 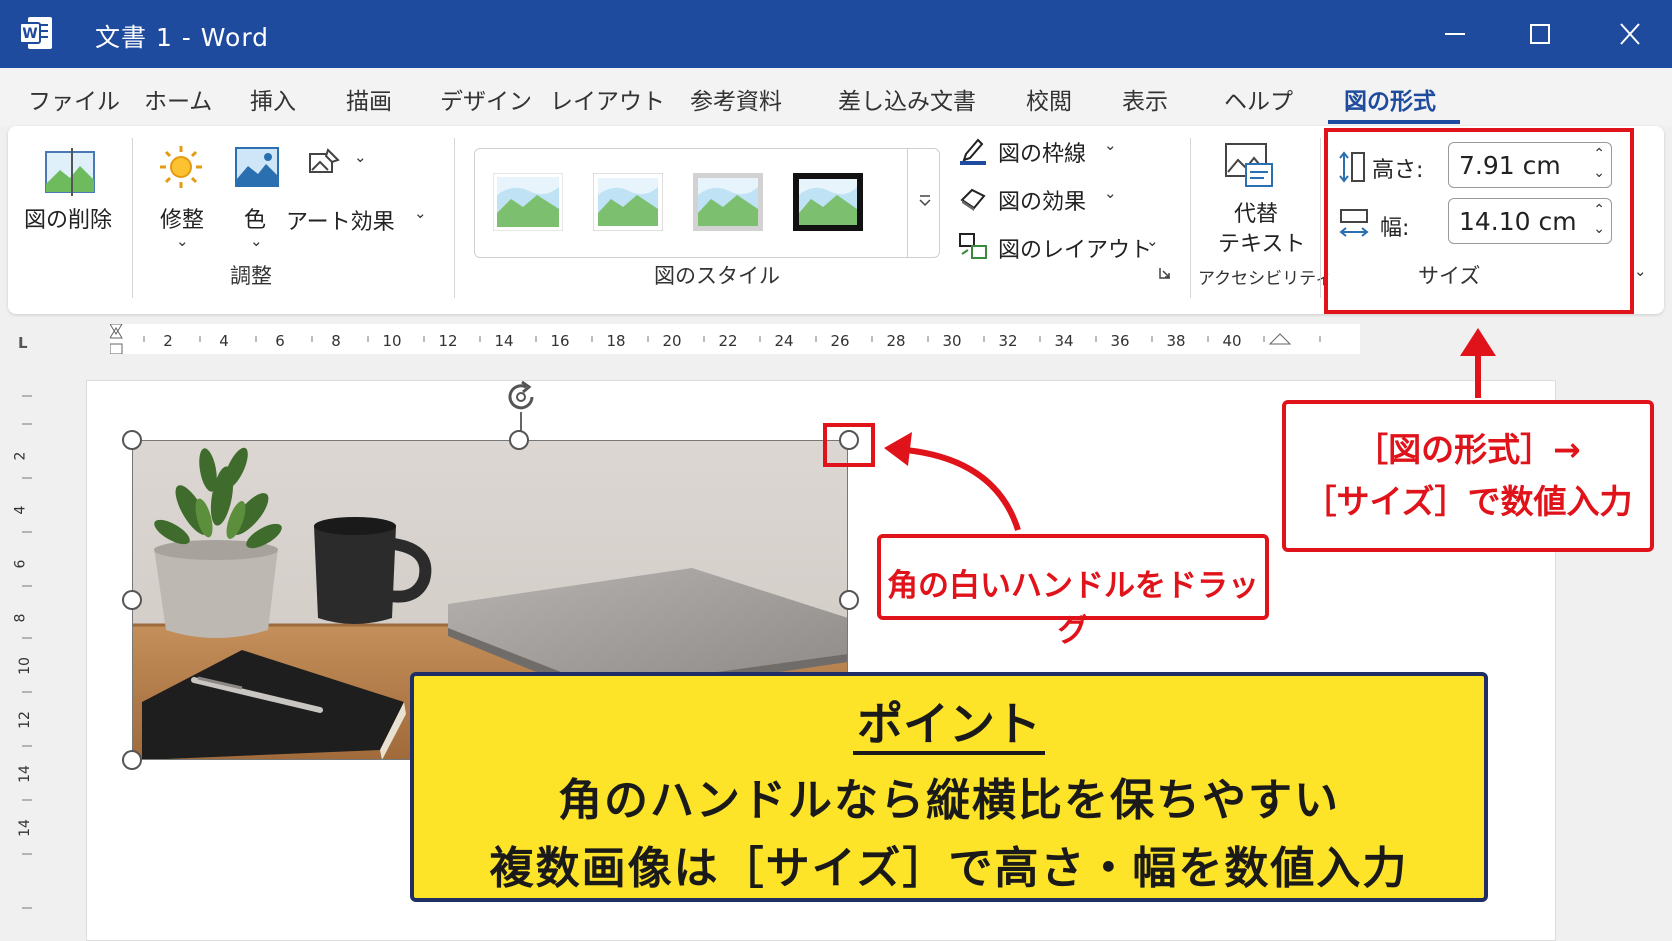 I want to click on resize-handle-bottom-left, so click(x=132, y=760).